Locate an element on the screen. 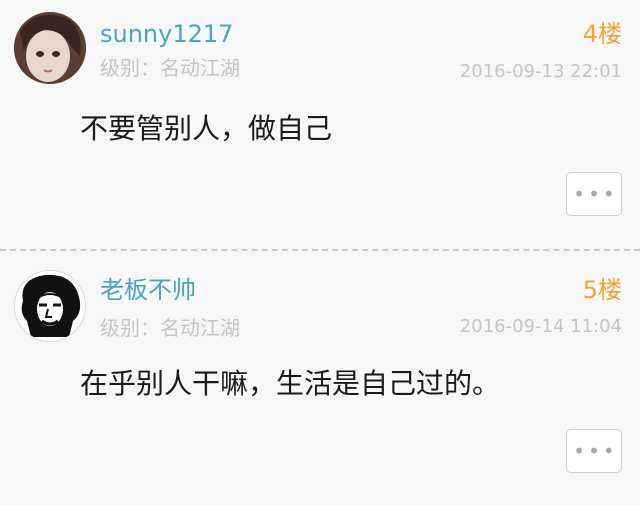  avatar-portrait-icon is located at coordinates (50, 306).